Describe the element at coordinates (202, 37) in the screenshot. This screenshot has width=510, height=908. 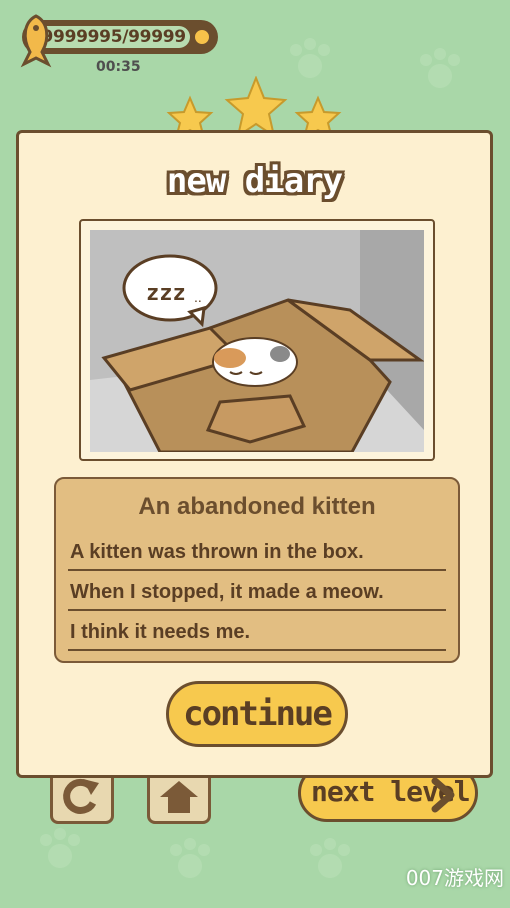
I see `plus-icon` at that location.